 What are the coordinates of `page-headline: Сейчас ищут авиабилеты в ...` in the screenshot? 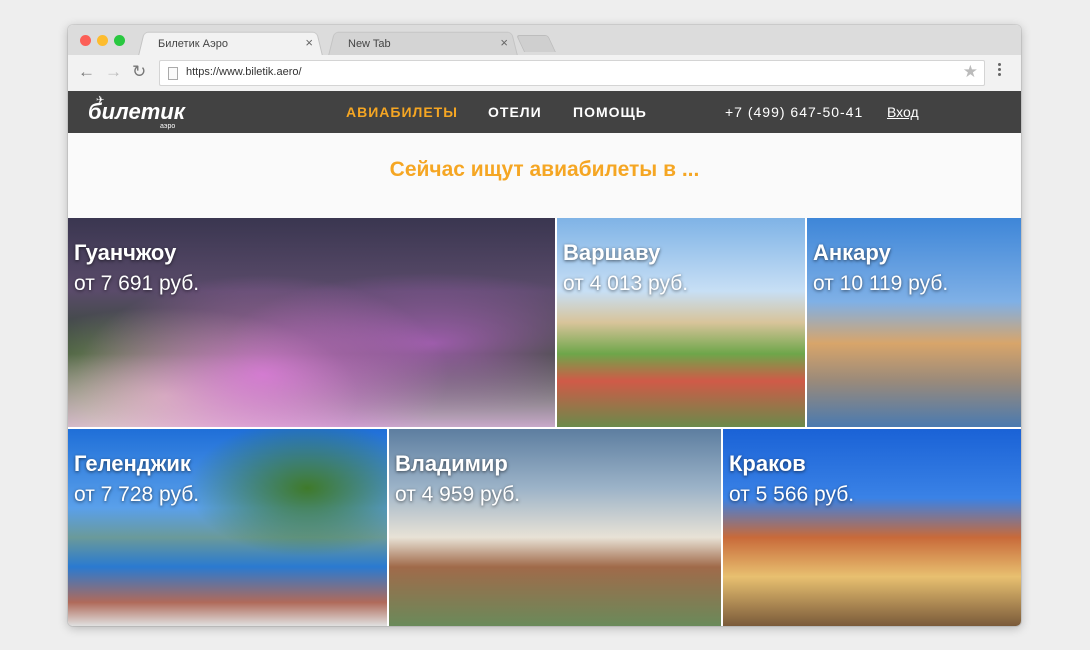 It's located at (544, 175).